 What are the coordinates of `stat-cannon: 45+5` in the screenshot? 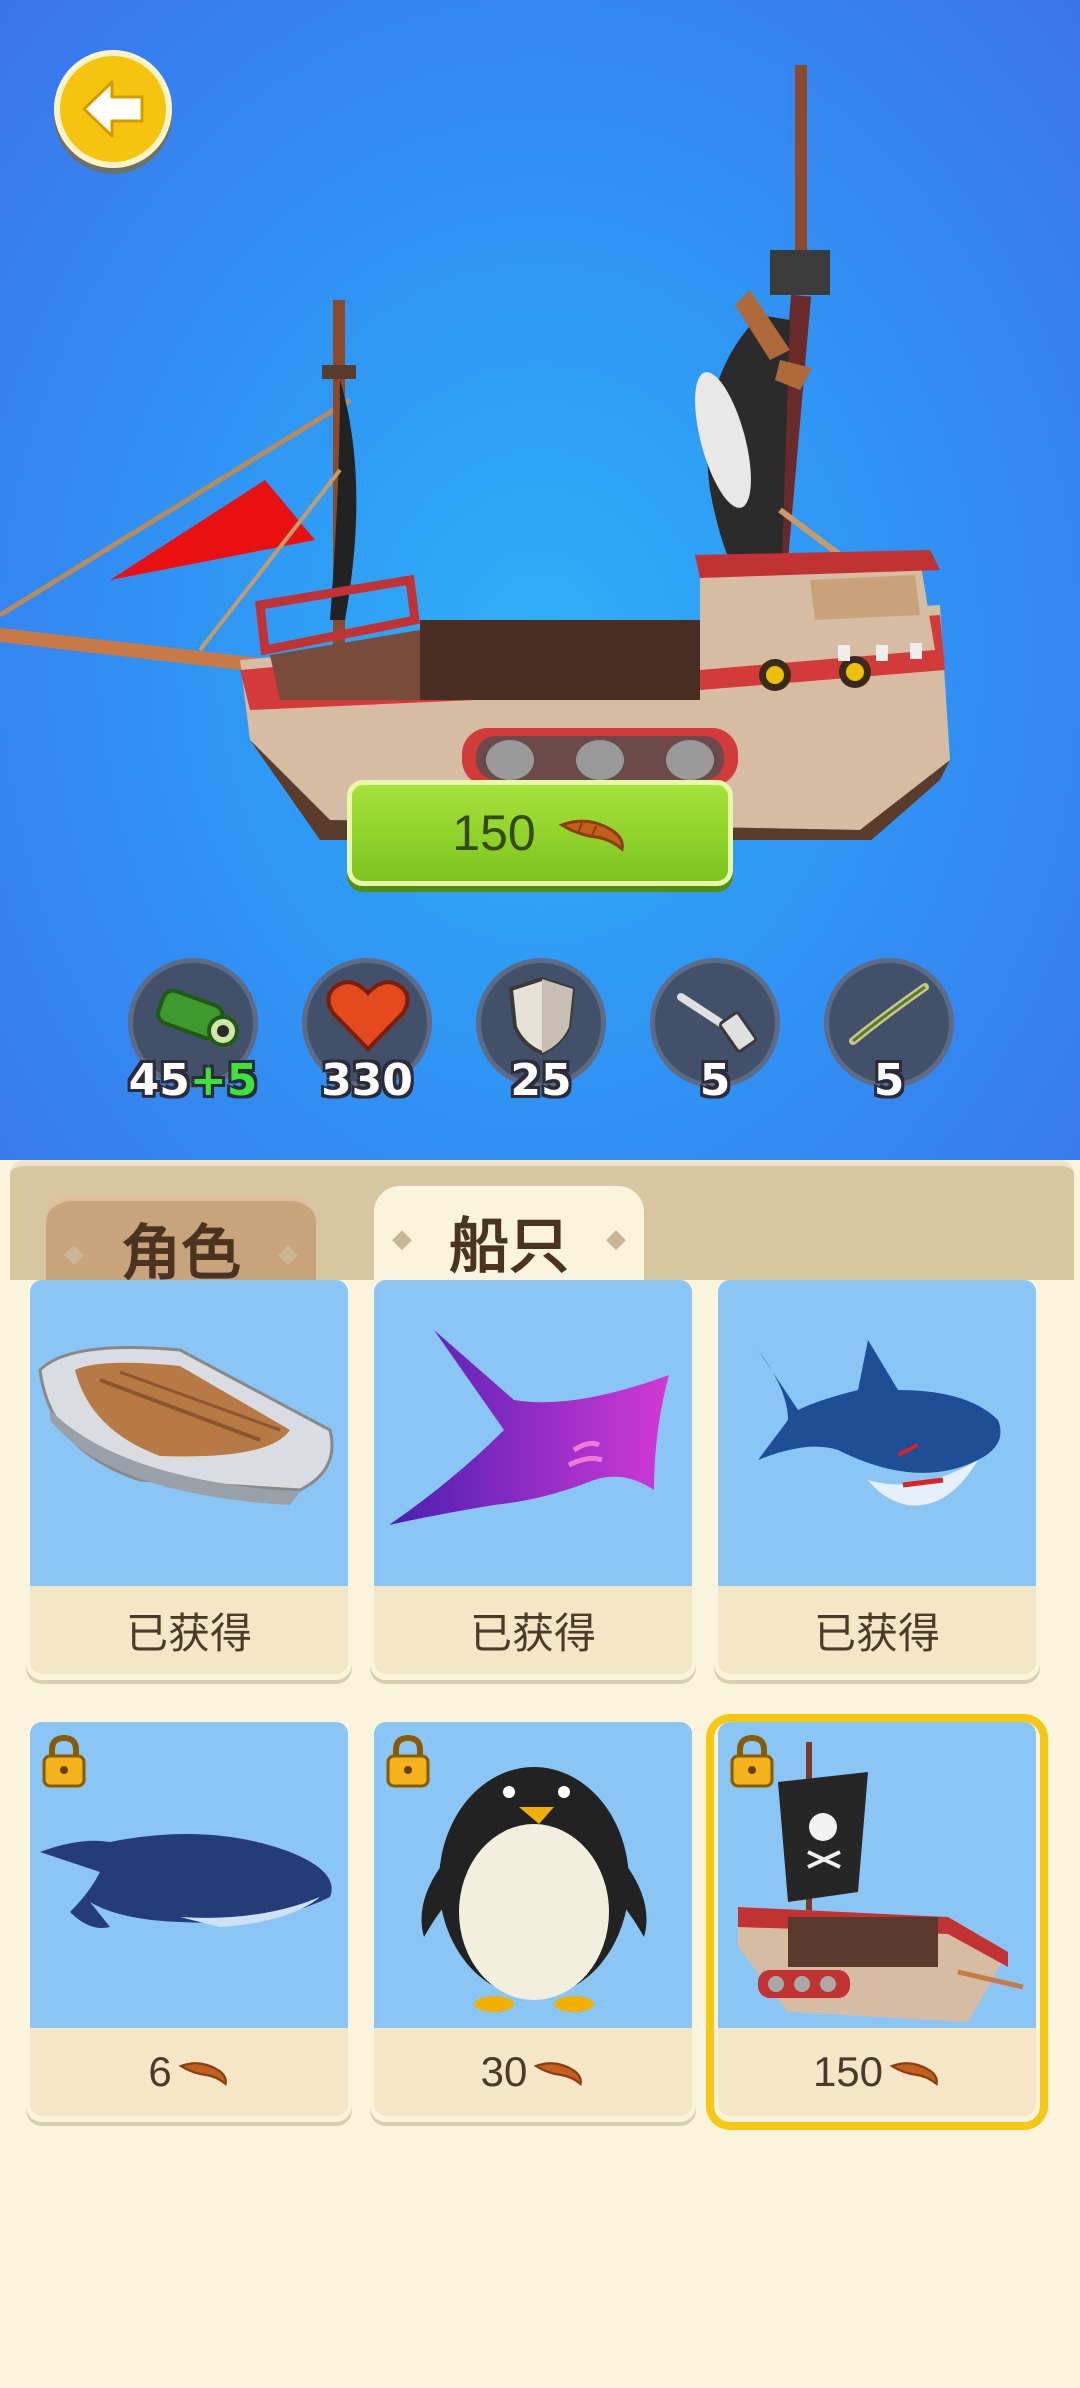 It's located at (193, 1032).